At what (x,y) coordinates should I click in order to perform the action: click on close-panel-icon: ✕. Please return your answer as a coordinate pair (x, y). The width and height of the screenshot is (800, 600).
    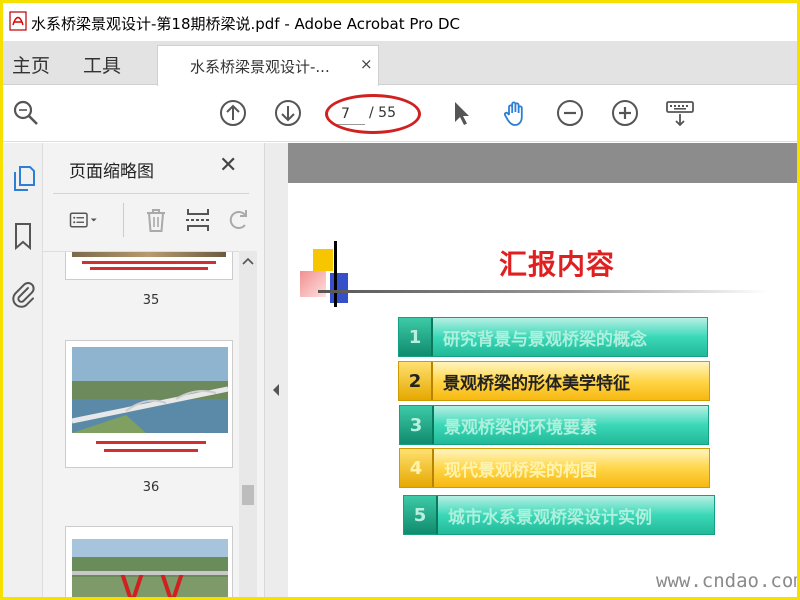
    Looking at the image, I should click on (228, 165).